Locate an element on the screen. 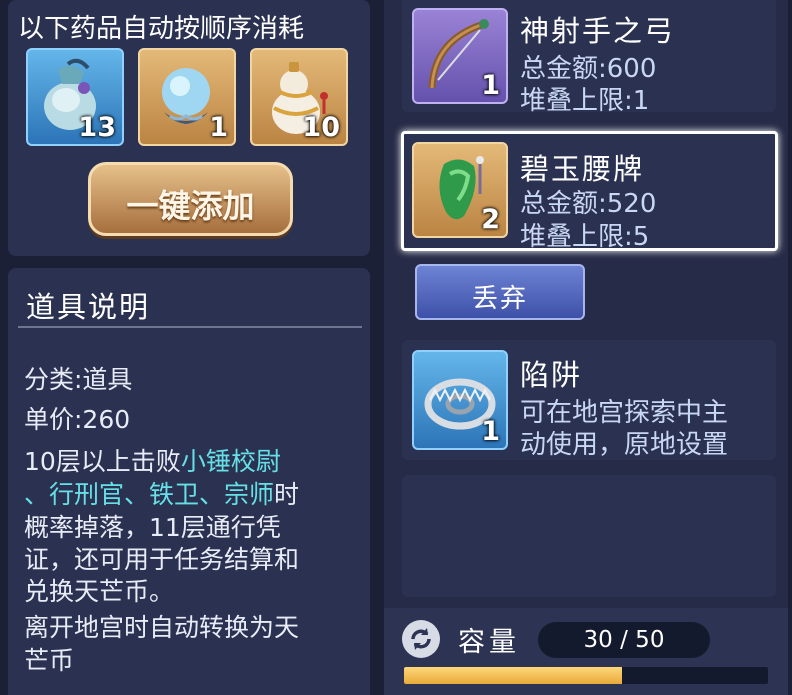  item-slot-jade-pendant: 2 is located at coordinates (460, 190).